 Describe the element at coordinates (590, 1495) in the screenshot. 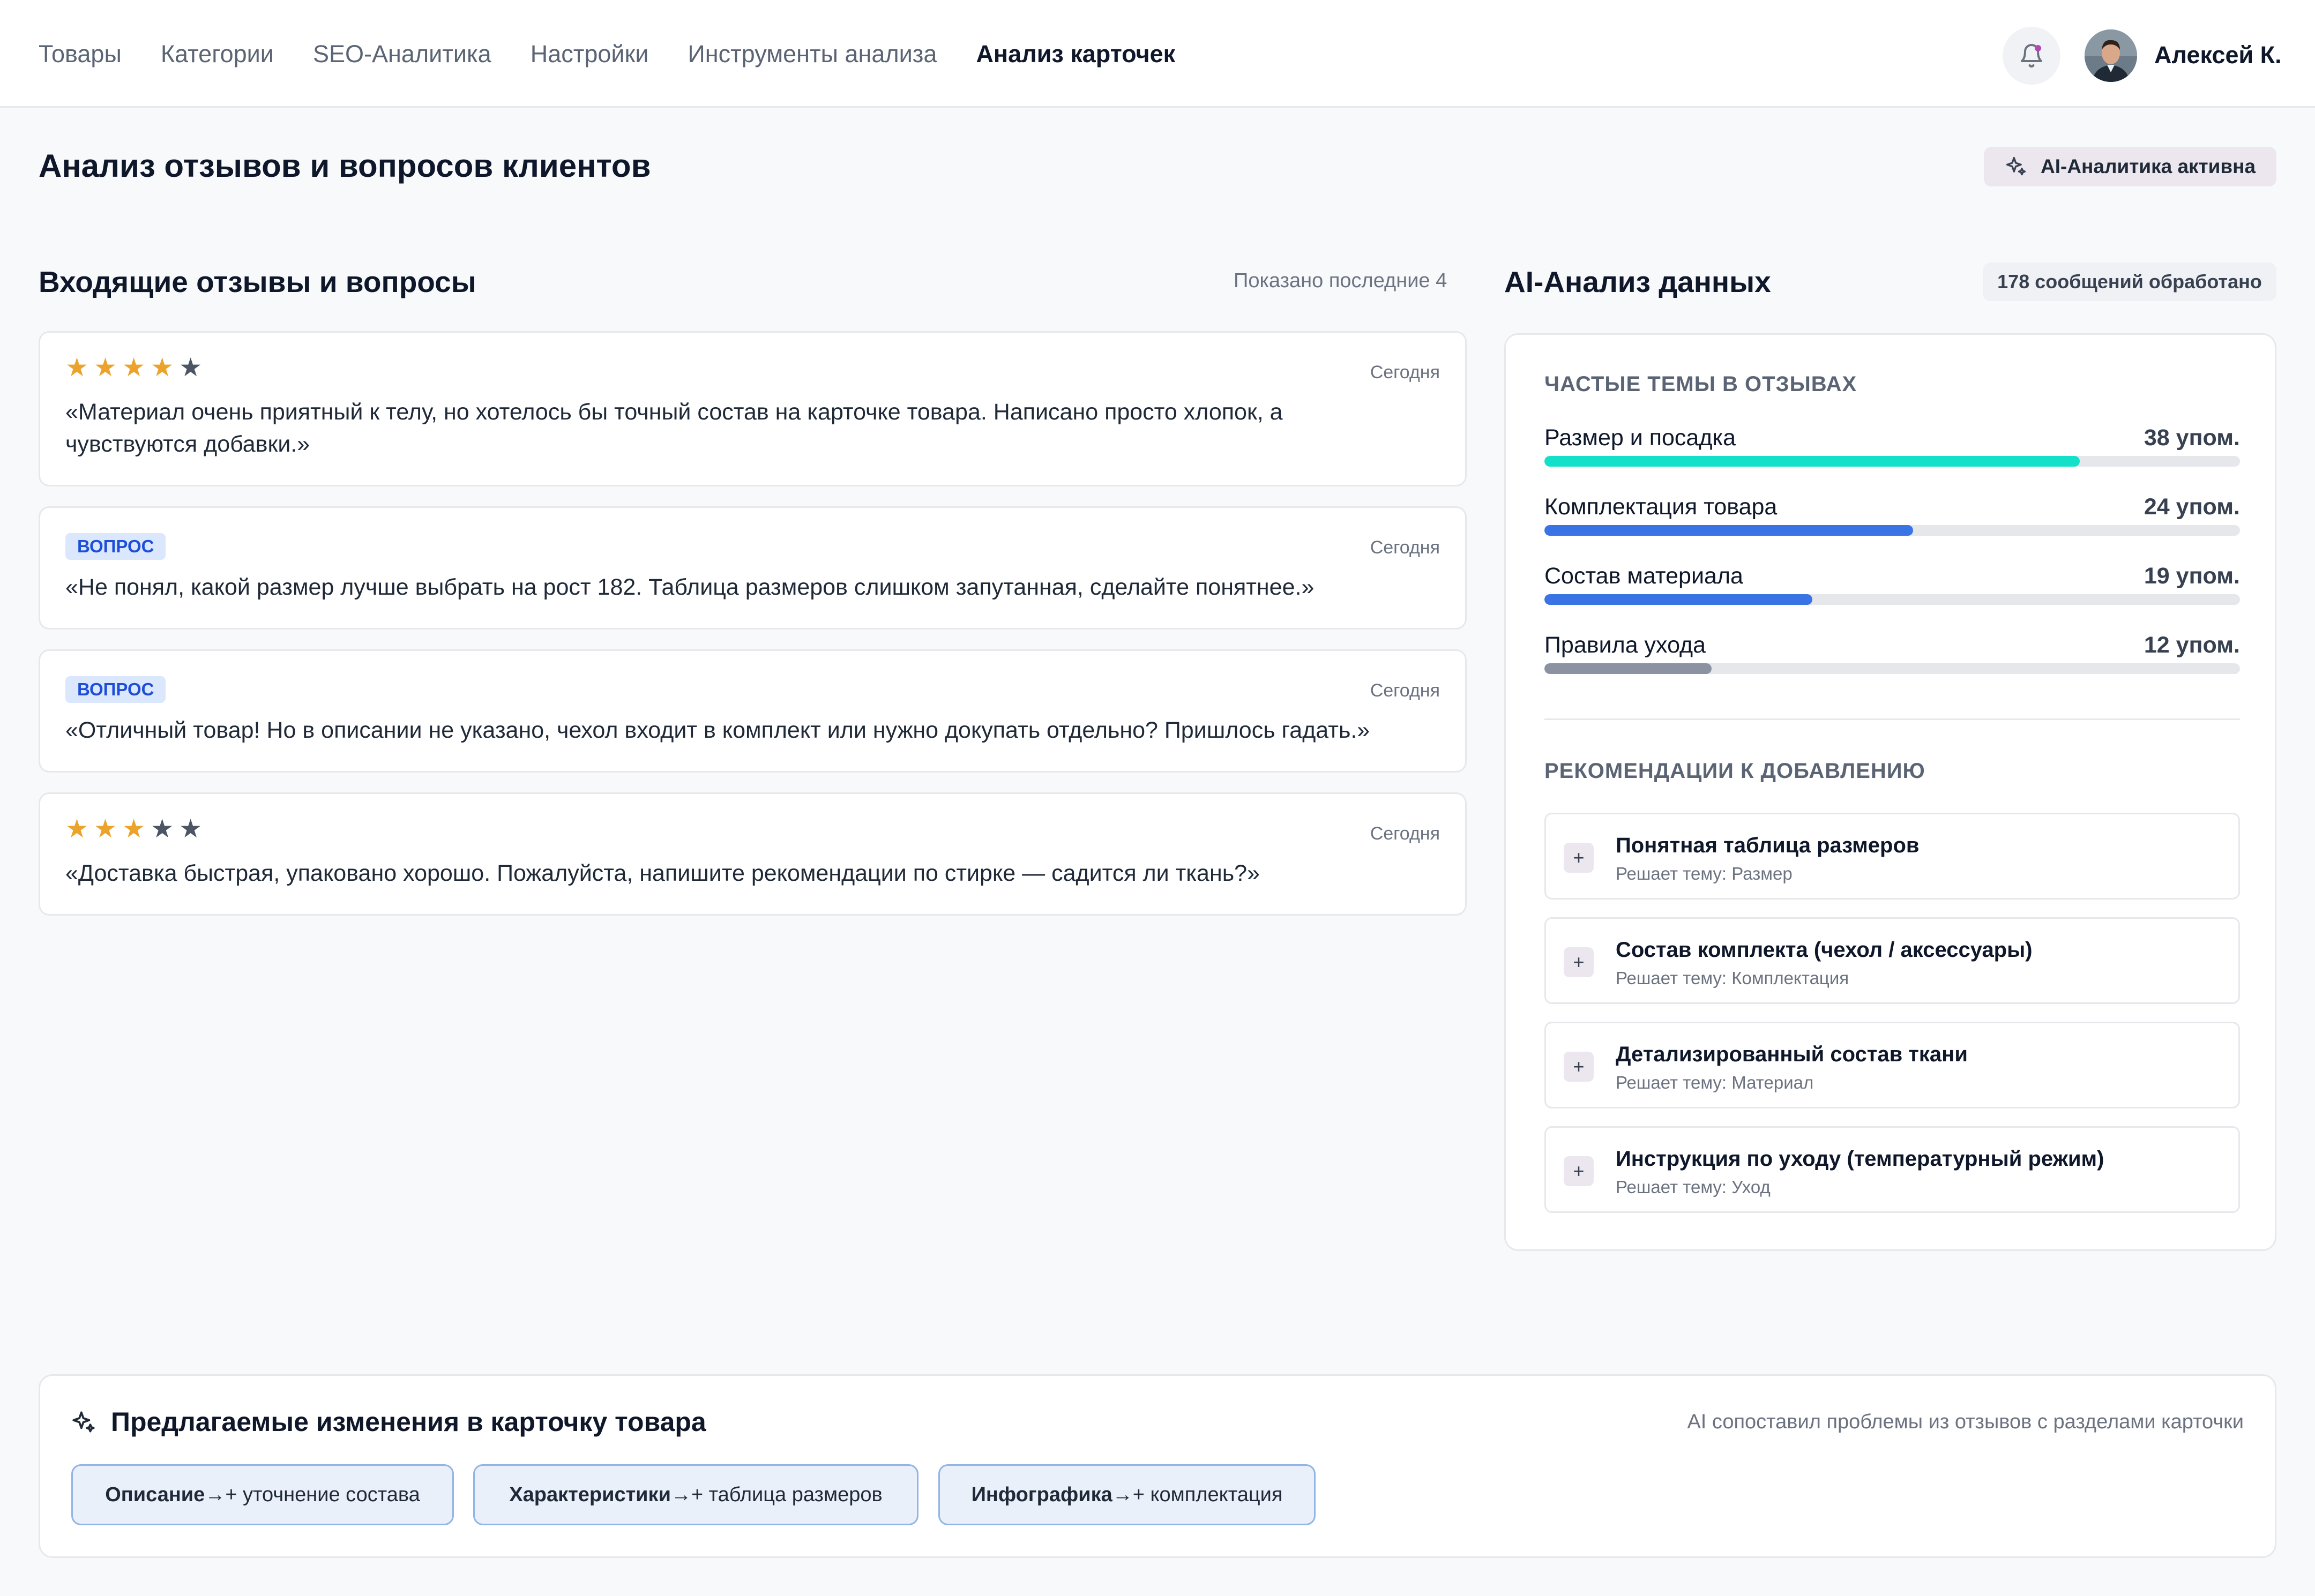

I see `chip-section: Характеристики` at that location.